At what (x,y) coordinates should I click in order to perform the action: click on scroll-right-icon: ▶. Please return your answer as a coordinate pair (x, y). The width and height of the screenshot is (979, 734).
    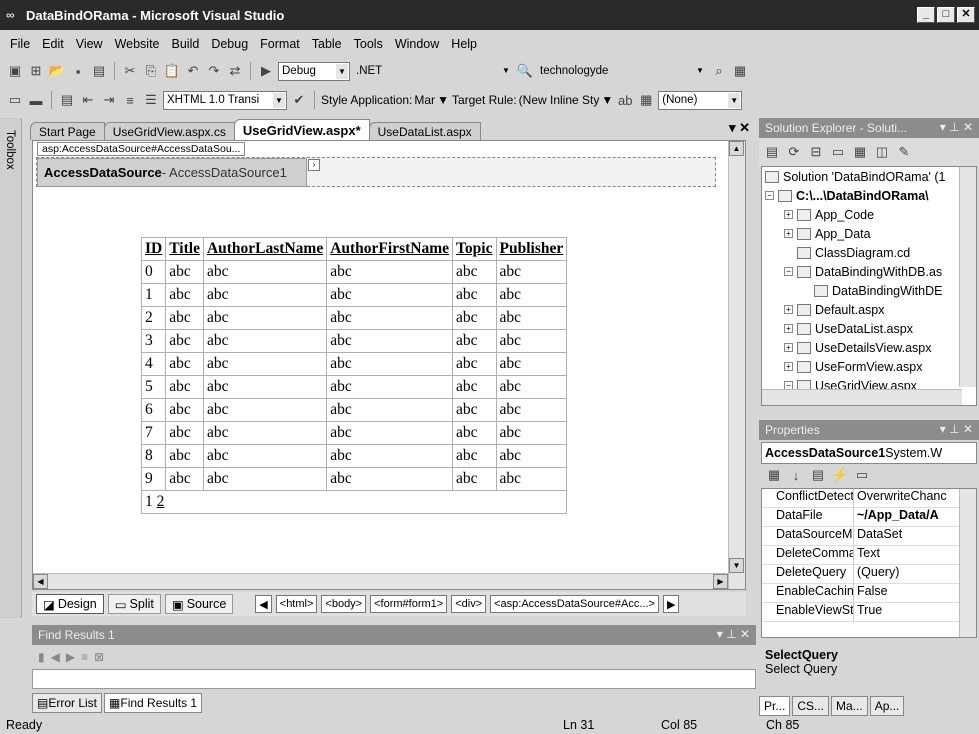
    Looking at the image, I should click on (720, 581).